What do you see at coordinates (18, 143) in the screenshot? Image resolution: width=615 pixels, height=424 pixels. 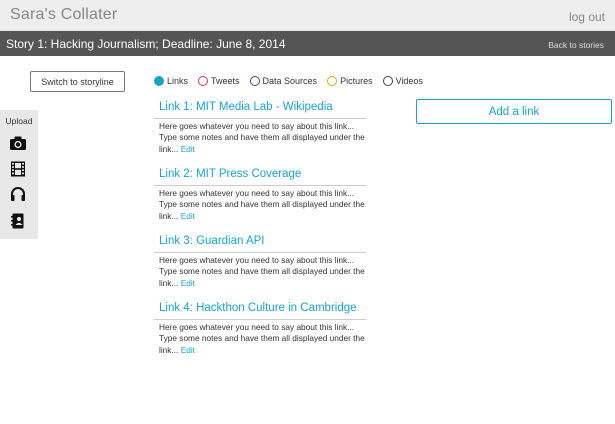 I see `camera-icon` at bounding box center [18, 143].